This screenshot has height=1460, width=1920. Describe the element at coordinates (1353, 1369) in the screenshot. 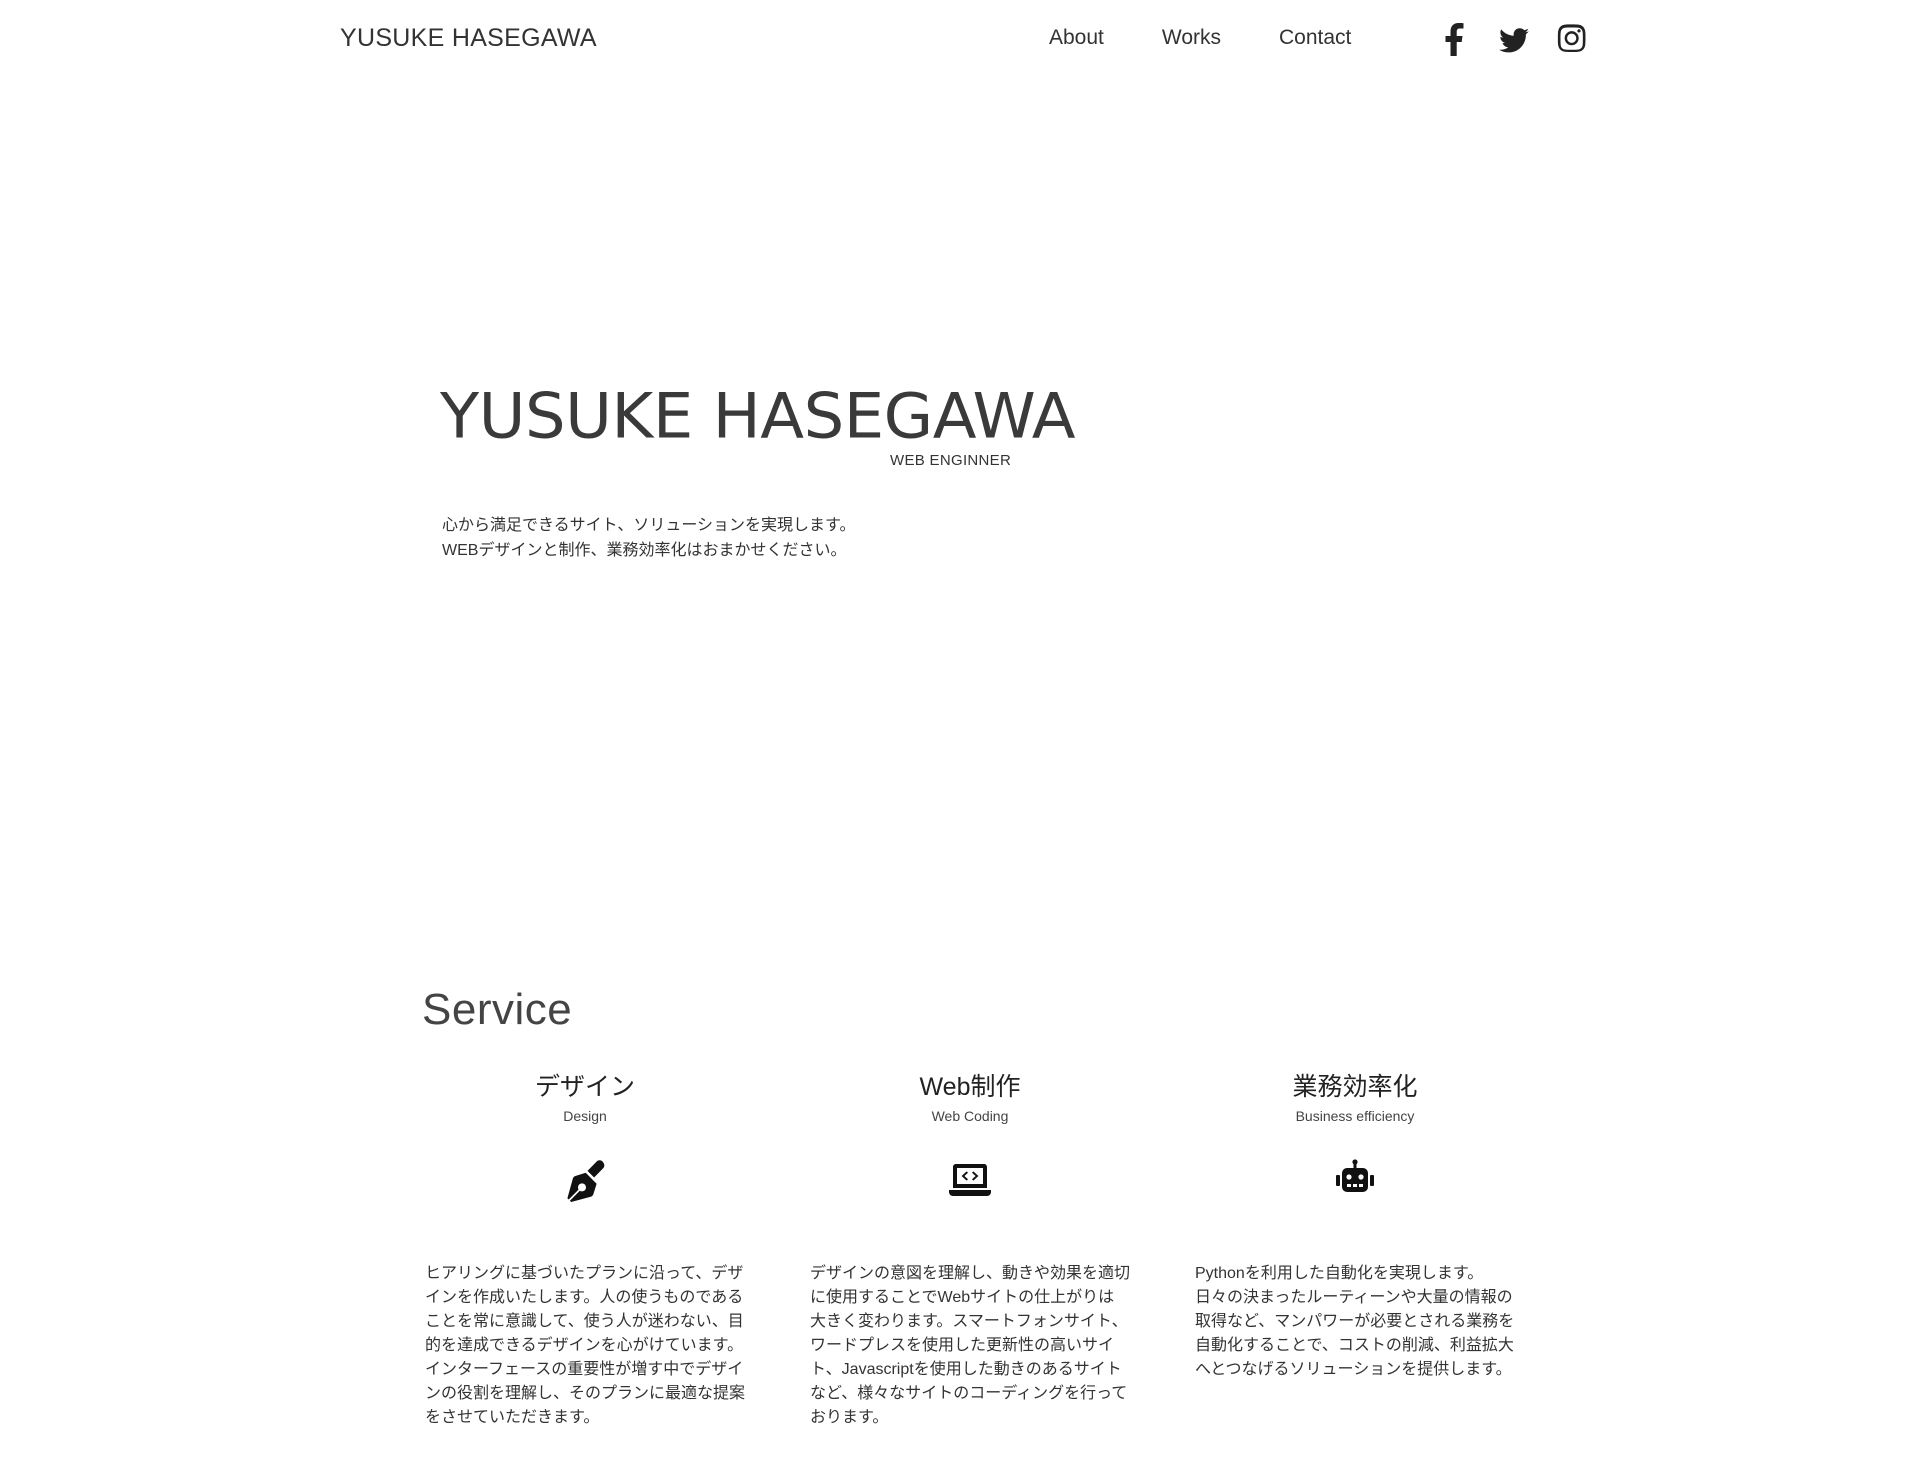

I see `card-text-line: へとつなげるソリューションを提供します。` at that location.